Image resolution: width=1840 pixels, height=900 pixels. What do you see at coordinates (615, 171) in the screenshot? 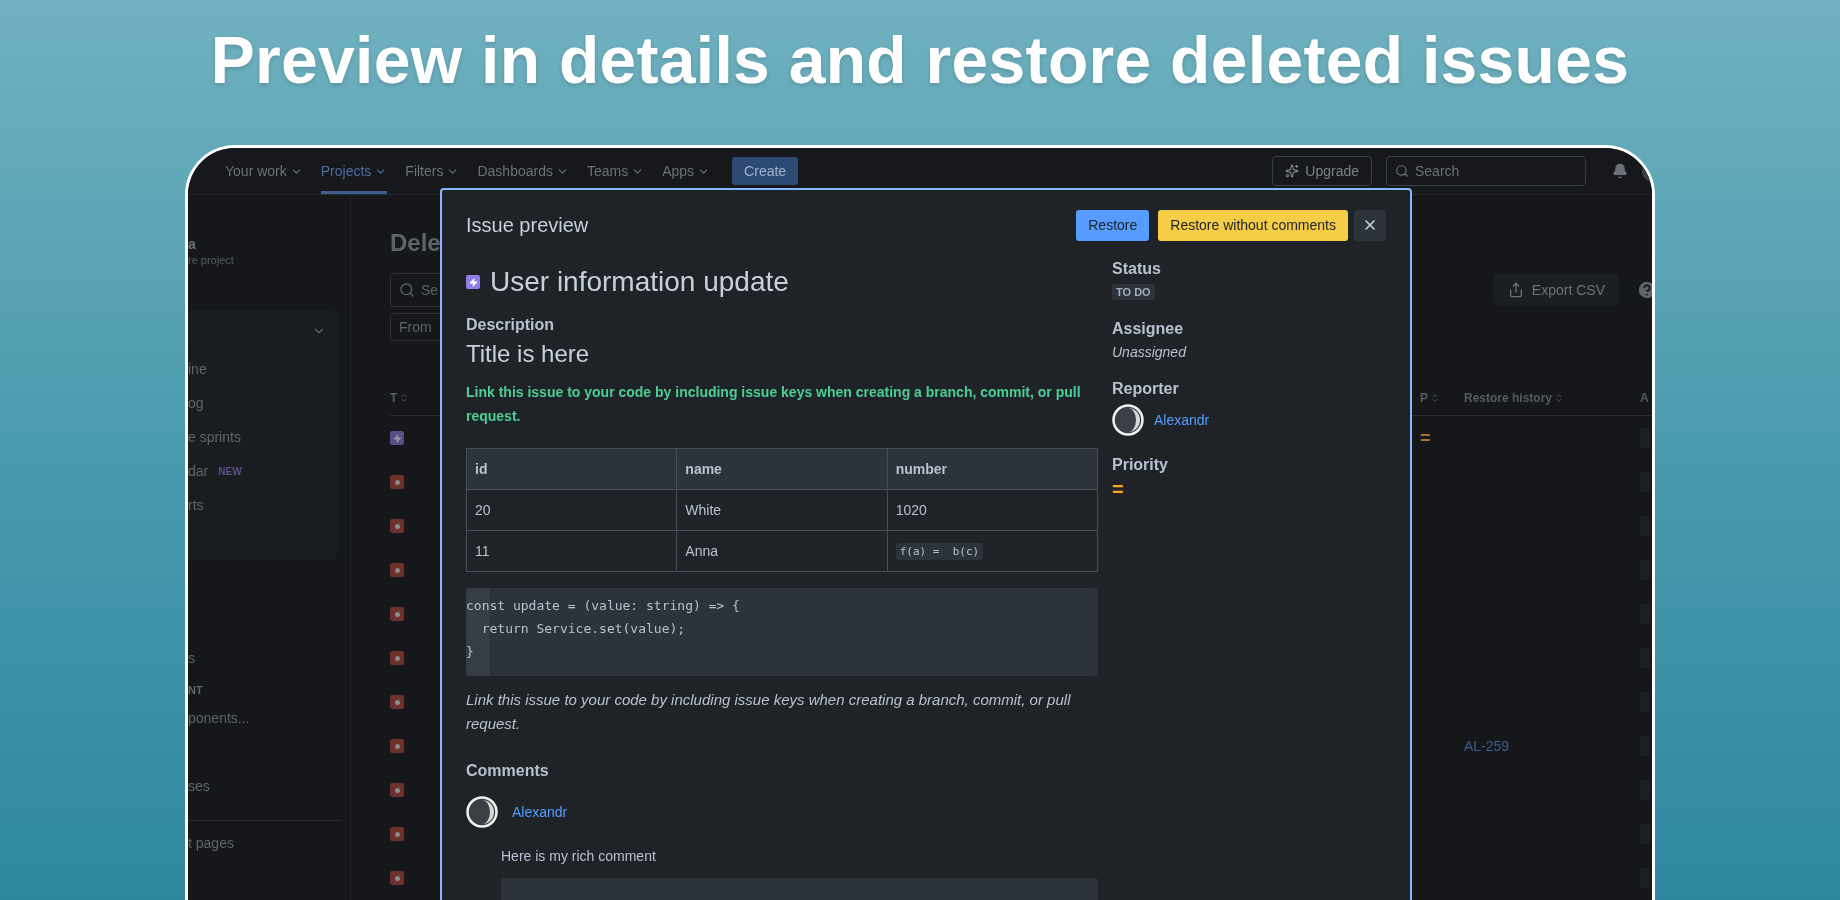
I see `nav-tab: Teams` at bounding box center [615, 171].